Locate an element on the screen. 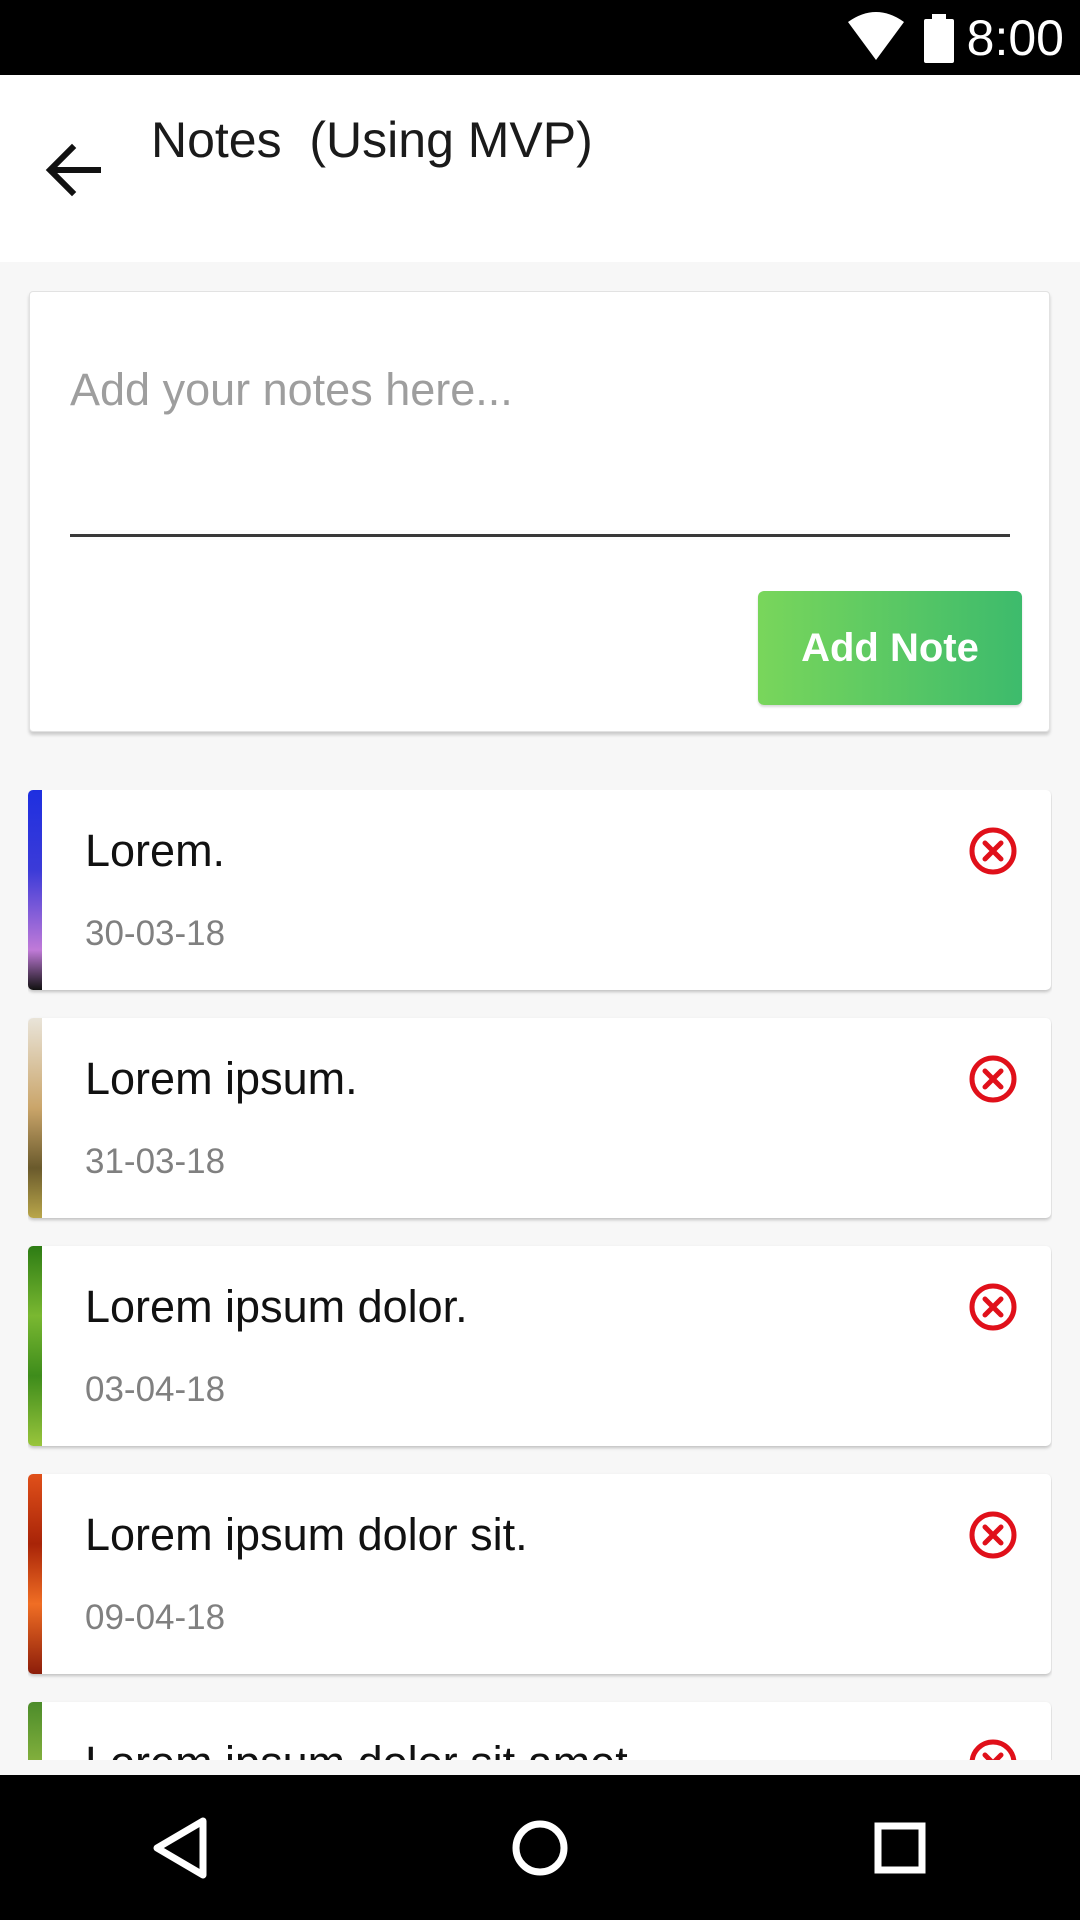  battery-icon is located at coordinates (939, 38).